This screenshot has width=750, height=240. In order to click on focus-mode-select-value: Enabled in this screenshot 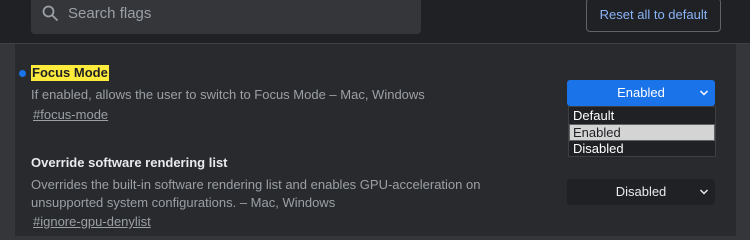, I will do `click(641, 92)`.